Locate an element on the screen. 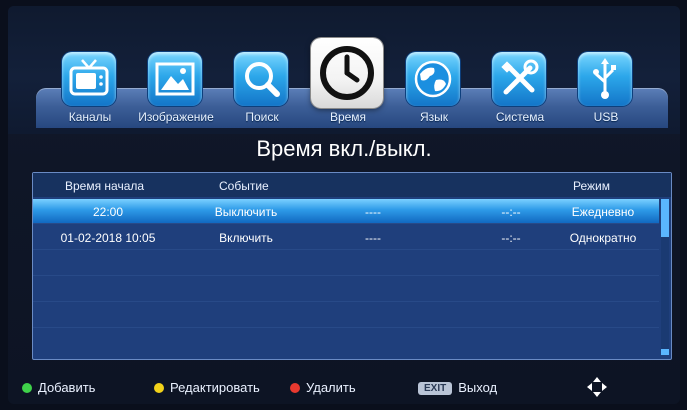  cell-start-time: 22:00 is located at coordinates (108, 212).